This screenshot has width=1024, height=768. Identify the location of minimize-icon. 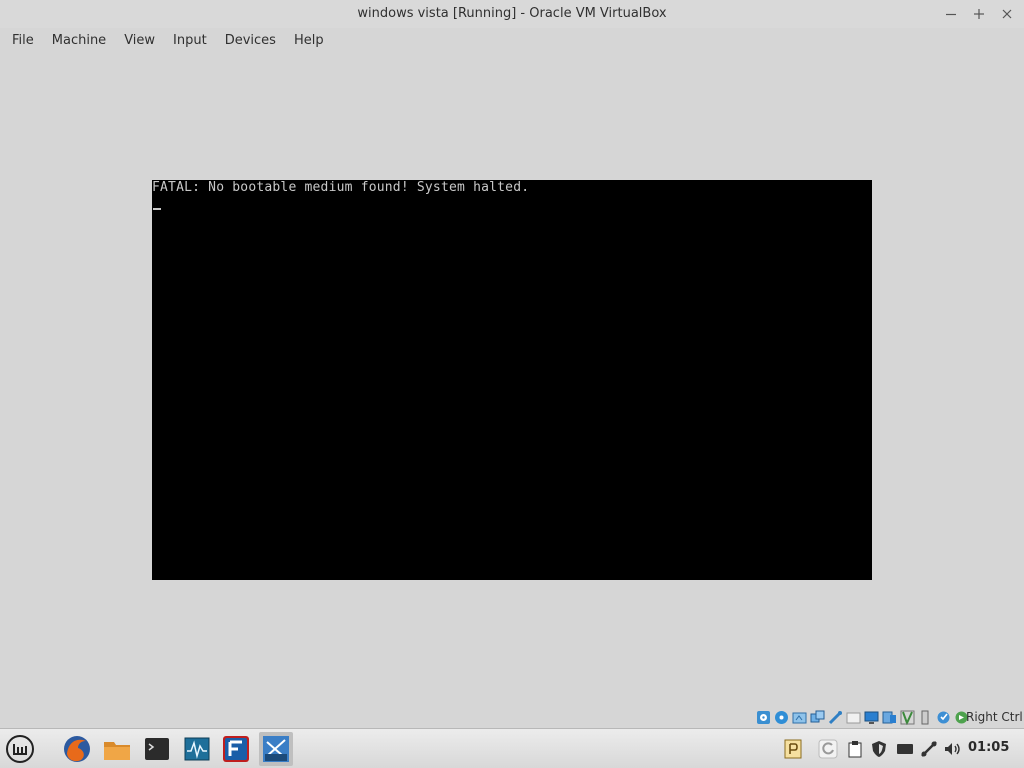
(951, 14).